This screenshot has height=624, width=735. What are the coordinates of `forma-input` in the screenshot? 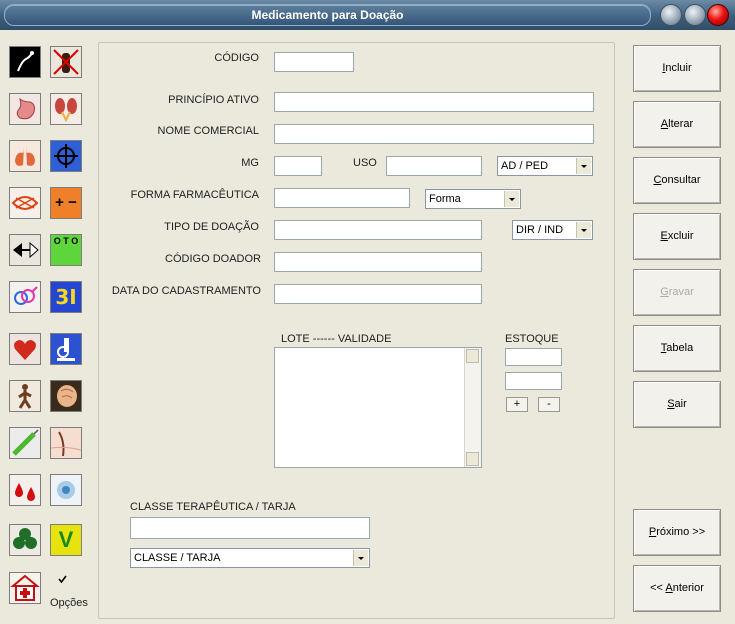 It's located at (342, 198).